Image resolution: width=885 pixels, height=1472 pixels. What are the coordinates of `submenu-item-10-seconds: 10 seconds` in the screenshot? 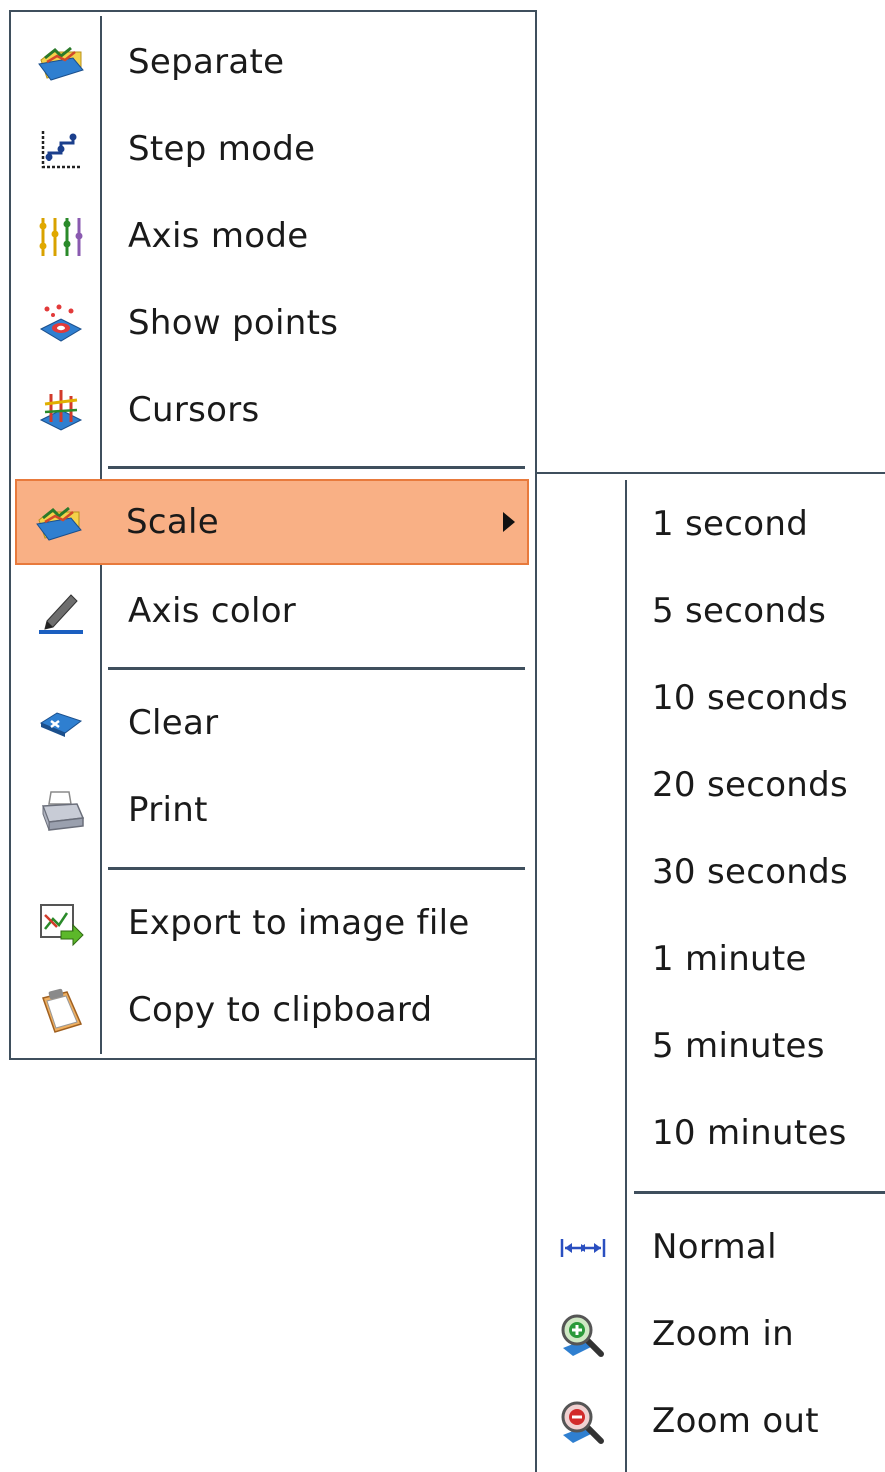 It's located at (711, 698).